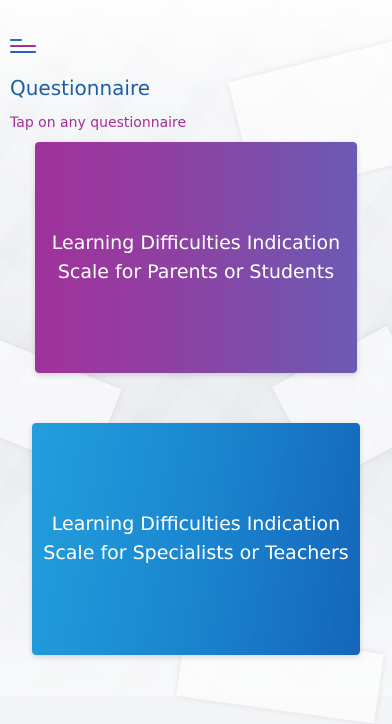 The width and height of the screenshot is (392, 724). Describe the element at coordinates (98, 123) in the screenshot. I see `page-subtitle: Tap on any questionnaire` at that location.